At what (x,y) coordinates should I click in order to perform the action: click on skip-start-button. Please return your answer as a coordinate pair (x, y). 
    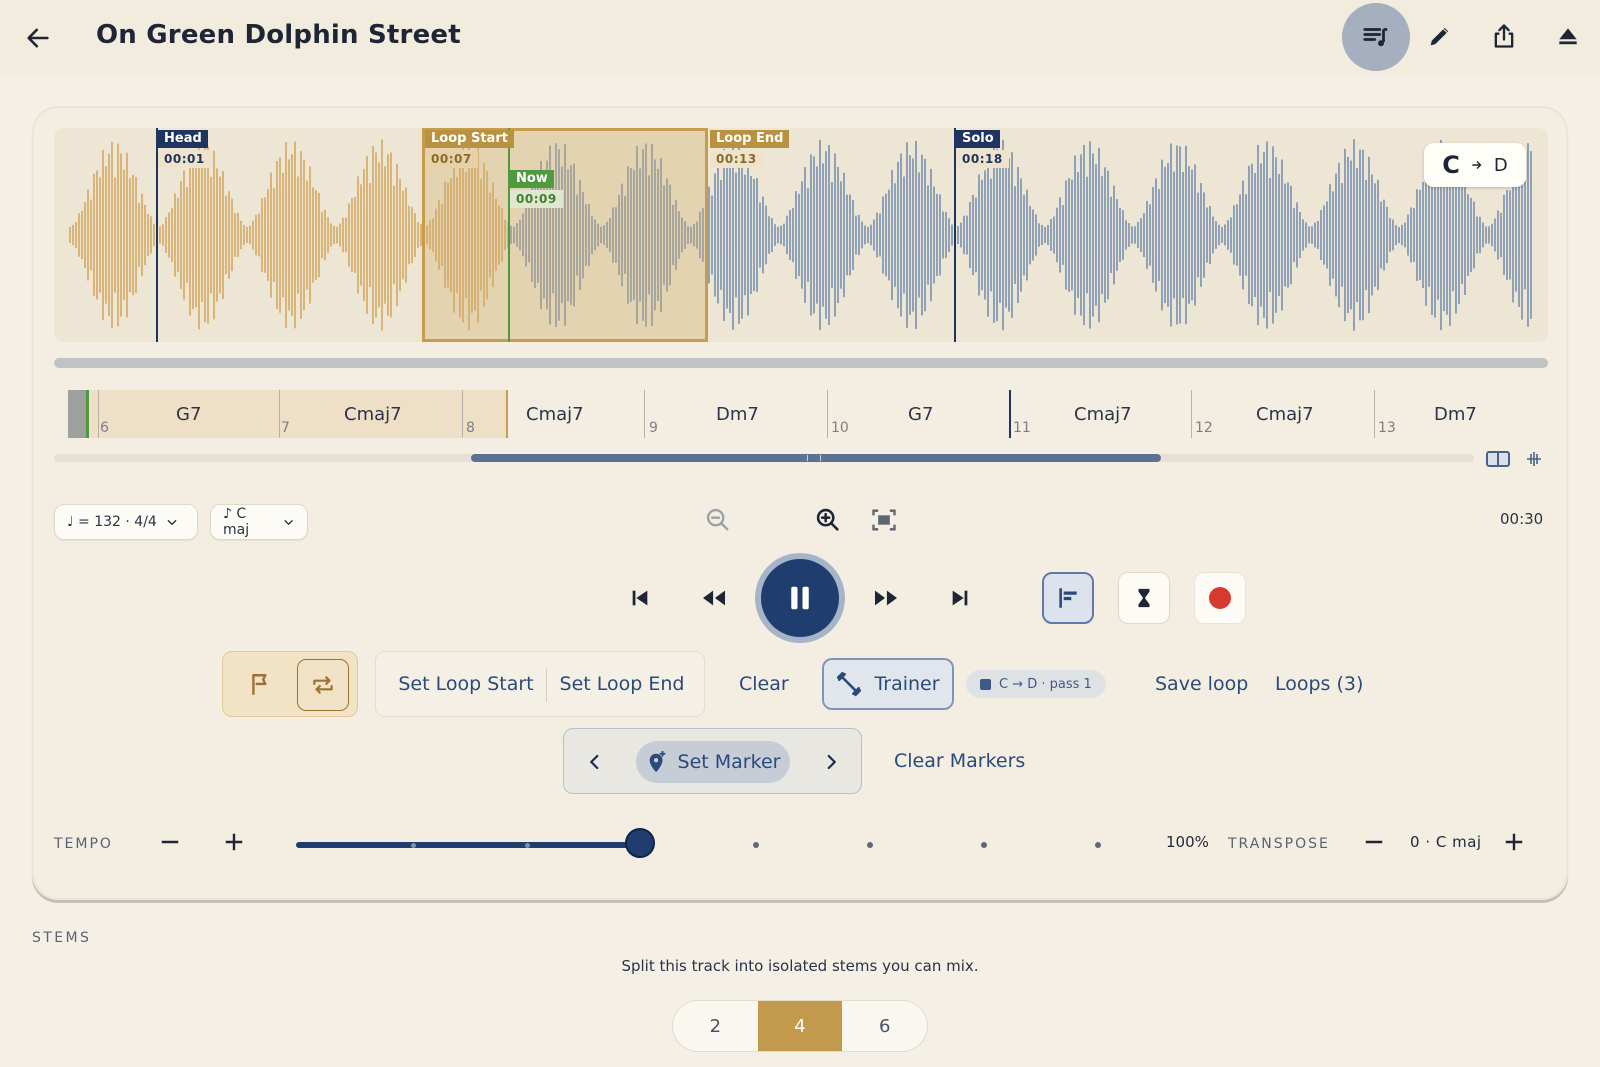
    Looking at the image, I should click on (640, 598).